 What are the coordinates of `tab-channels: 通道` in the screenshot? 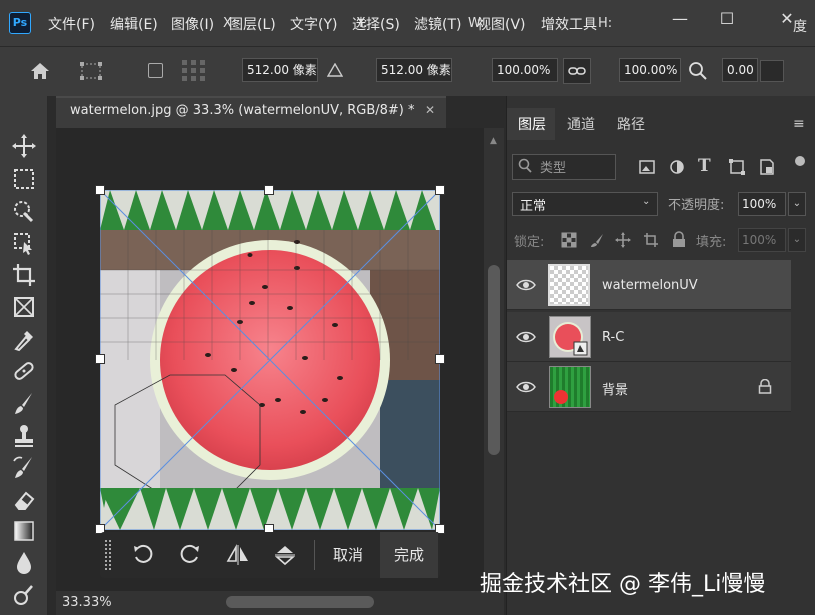 It's located at (581, 124).